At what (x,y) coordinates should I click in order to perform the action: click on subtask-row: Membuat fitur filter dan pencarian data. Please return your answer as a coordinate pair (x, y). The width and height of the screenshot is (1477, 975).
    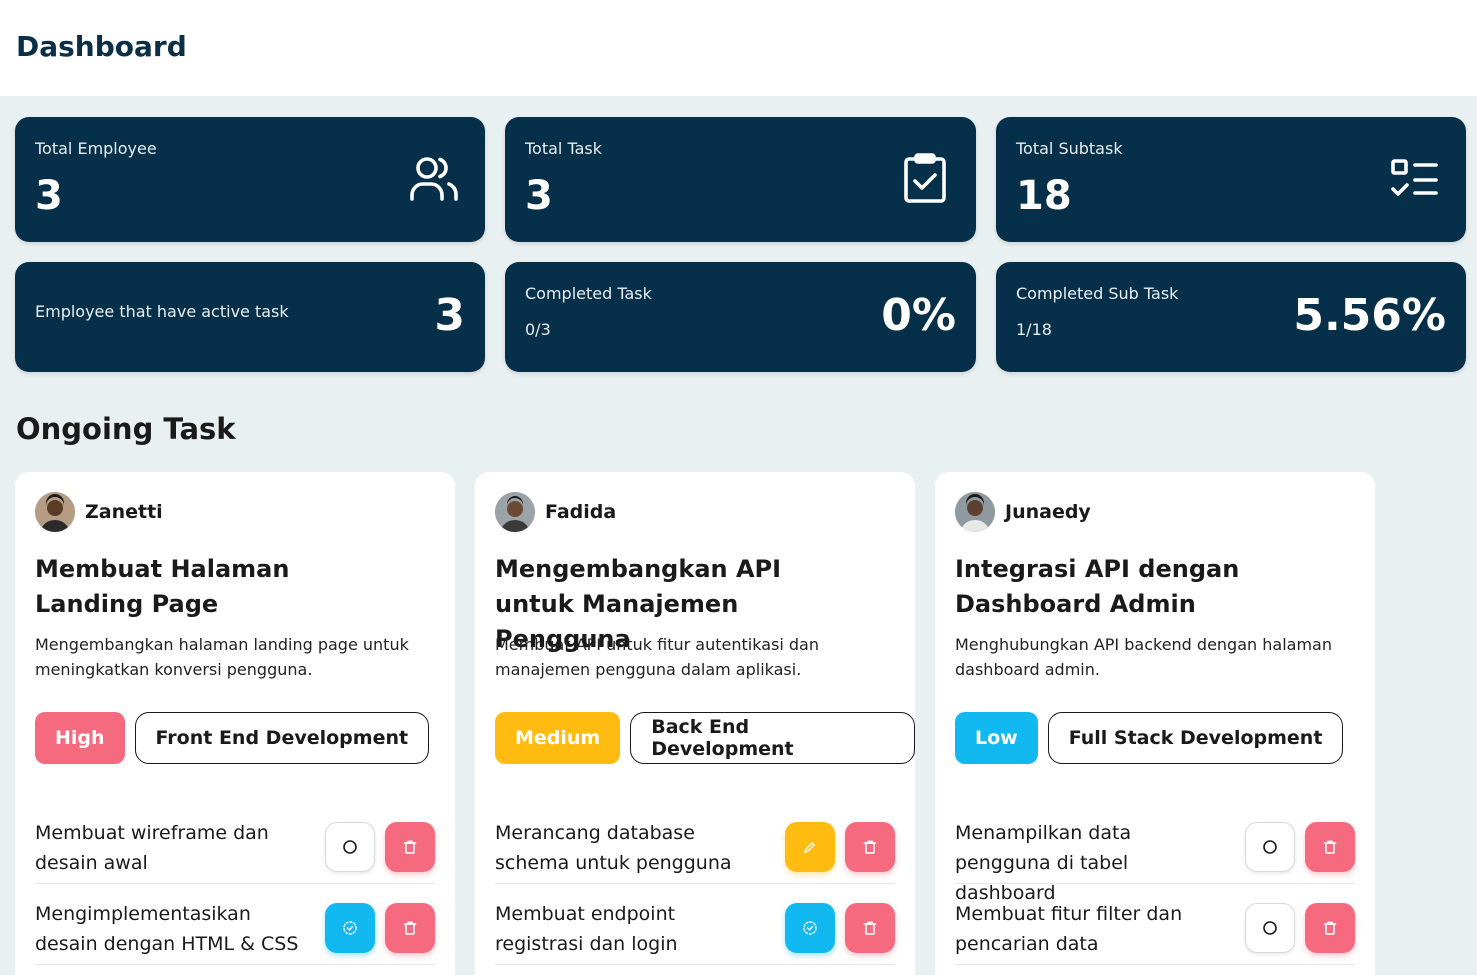
    Looking at the image, I should click on (1155, 925).